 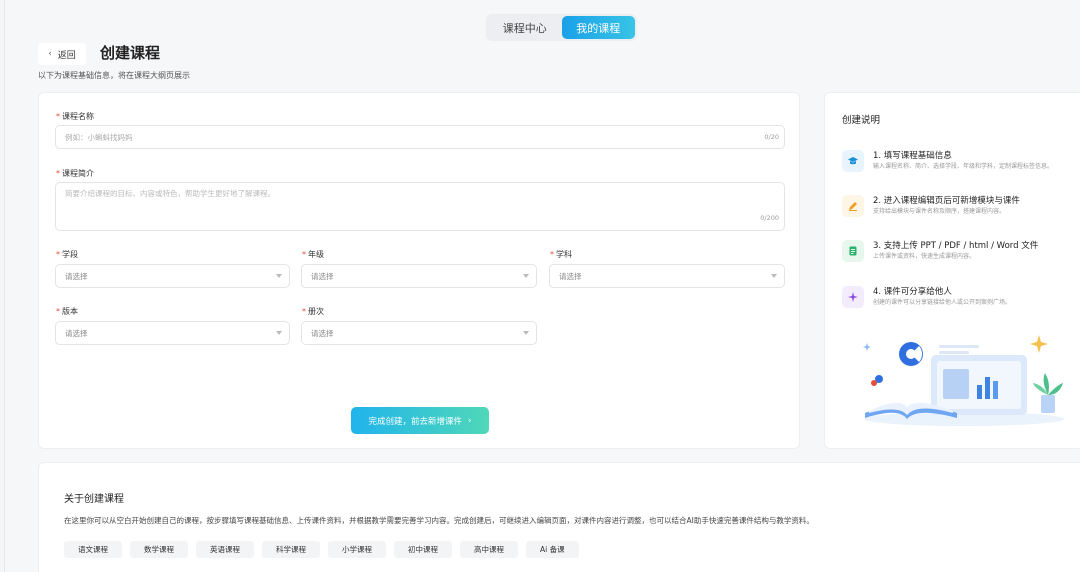 I want to click on sparkle-icon, so click(x=853, y=297).